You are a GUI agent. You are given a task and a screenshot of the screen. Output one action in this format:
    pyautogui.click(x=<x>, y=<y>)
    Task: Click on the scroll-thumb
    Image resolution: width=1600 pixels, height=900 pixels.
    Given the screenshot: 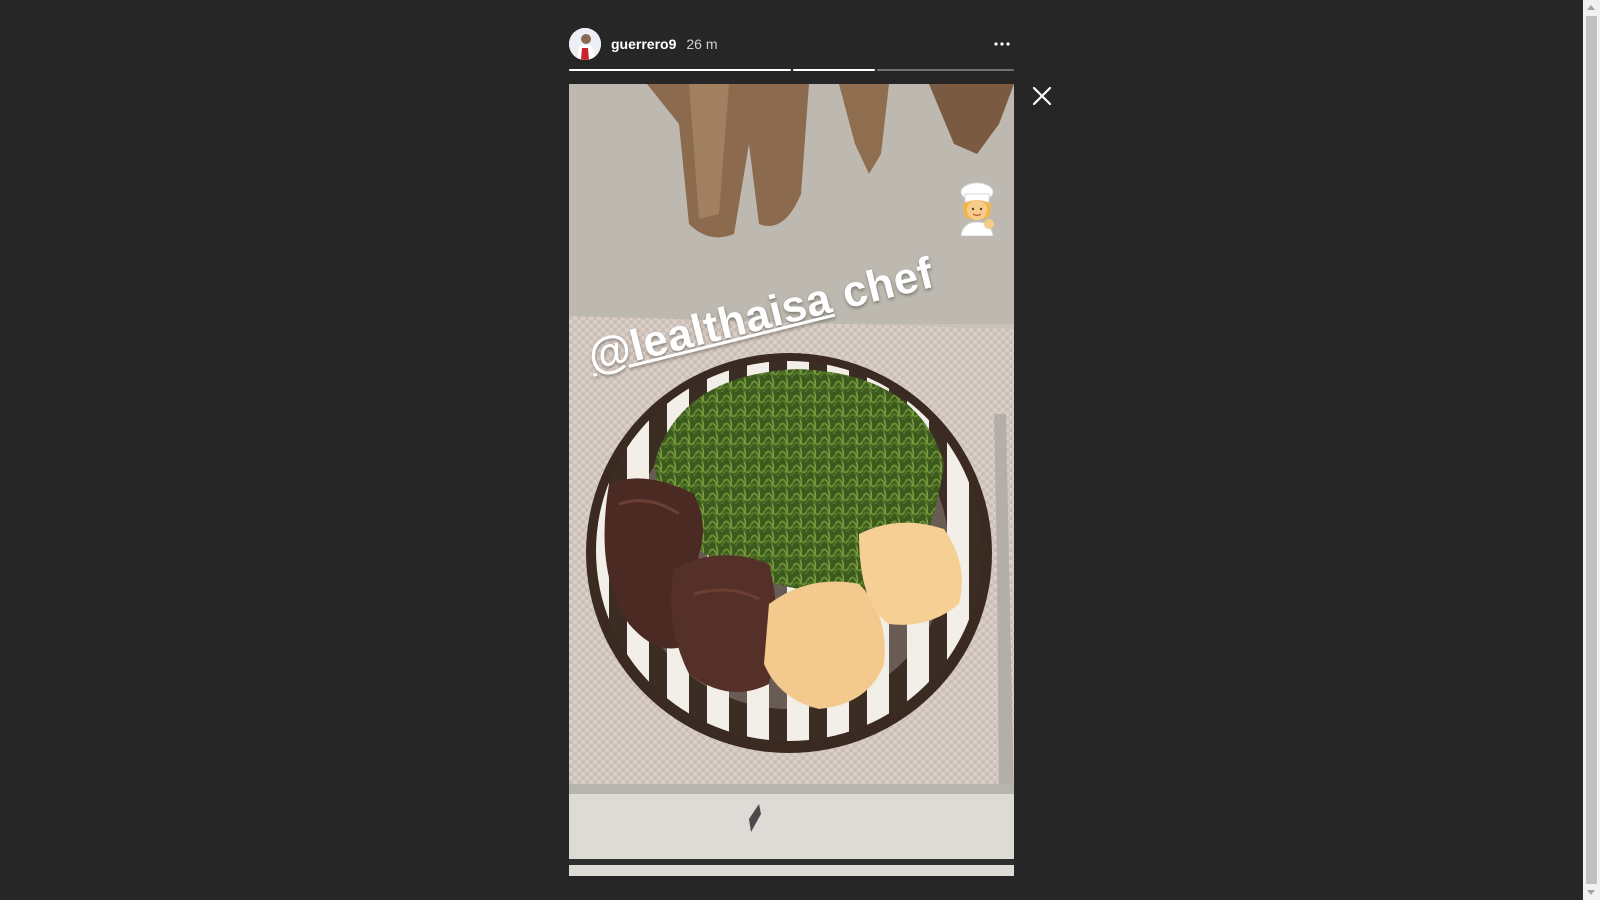 What is the action you would take?
    pyautogui.click(x=1591, y=450)
    